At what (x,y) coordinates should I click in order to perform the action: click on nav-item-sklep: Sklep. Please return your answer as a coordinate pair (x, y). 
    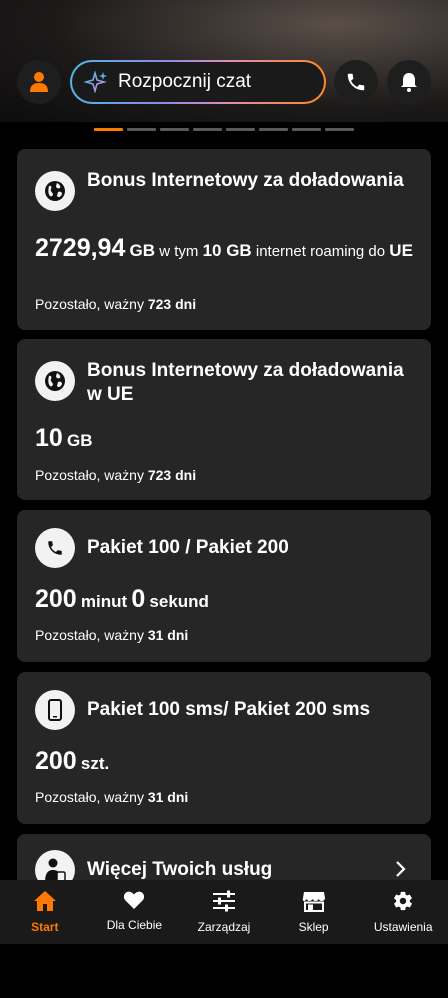
    Looking at the image, I should click on (314, 912).